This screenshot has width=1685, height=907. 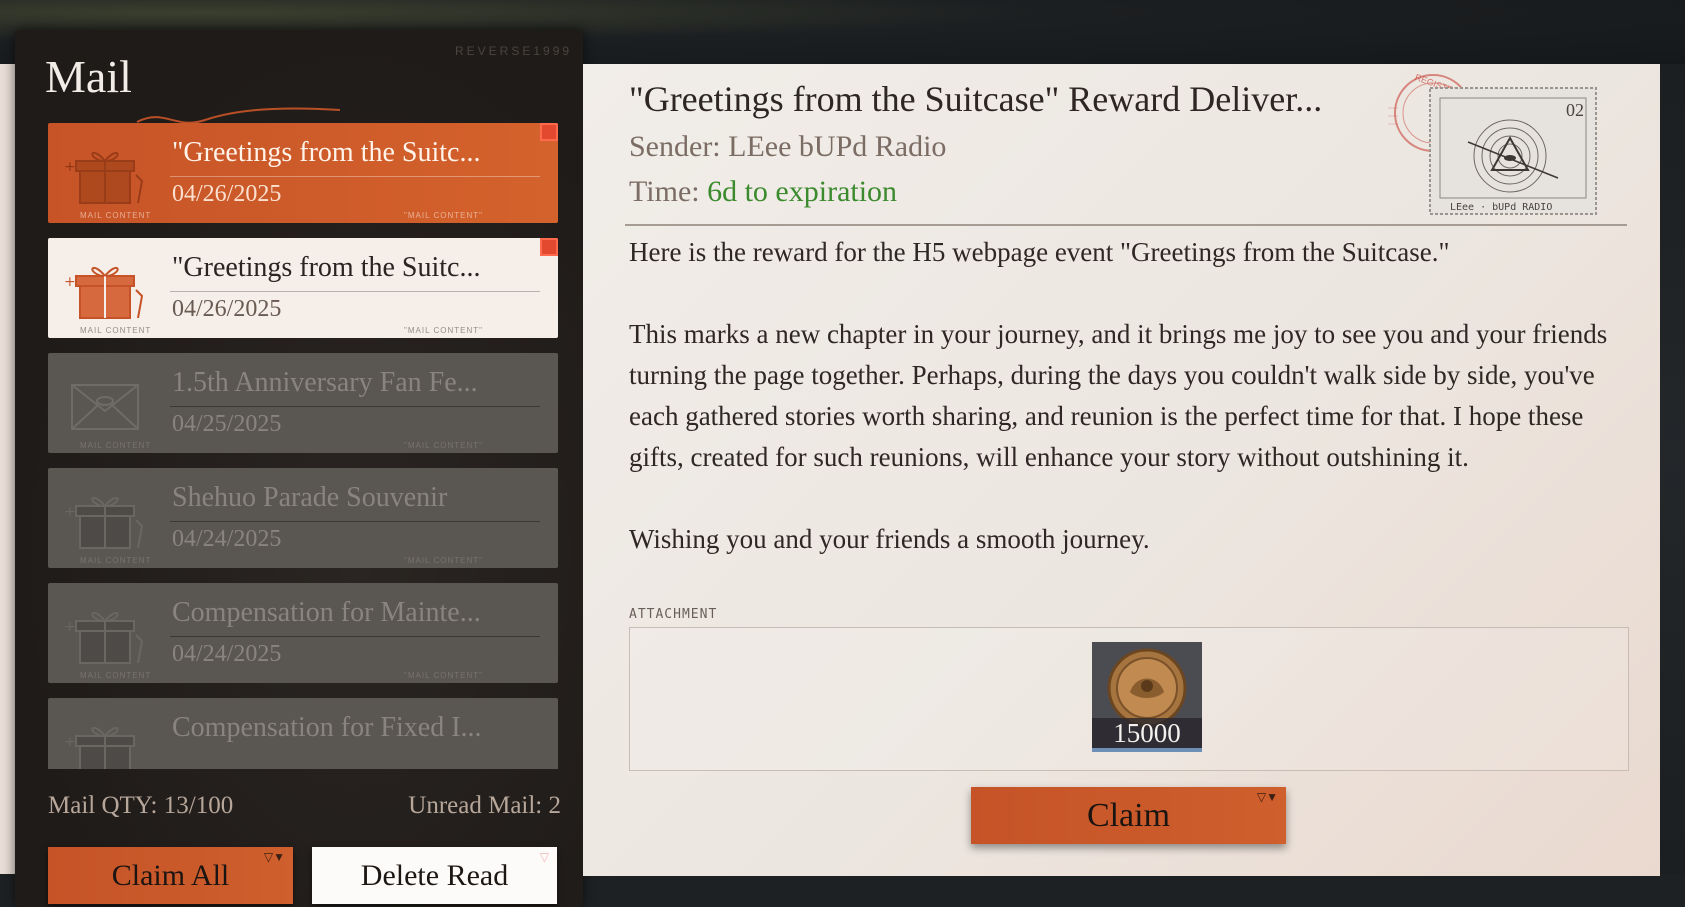 I want to click on mail-item-title: Shehuo Parade Souvenir, so click(x=310, y=497).